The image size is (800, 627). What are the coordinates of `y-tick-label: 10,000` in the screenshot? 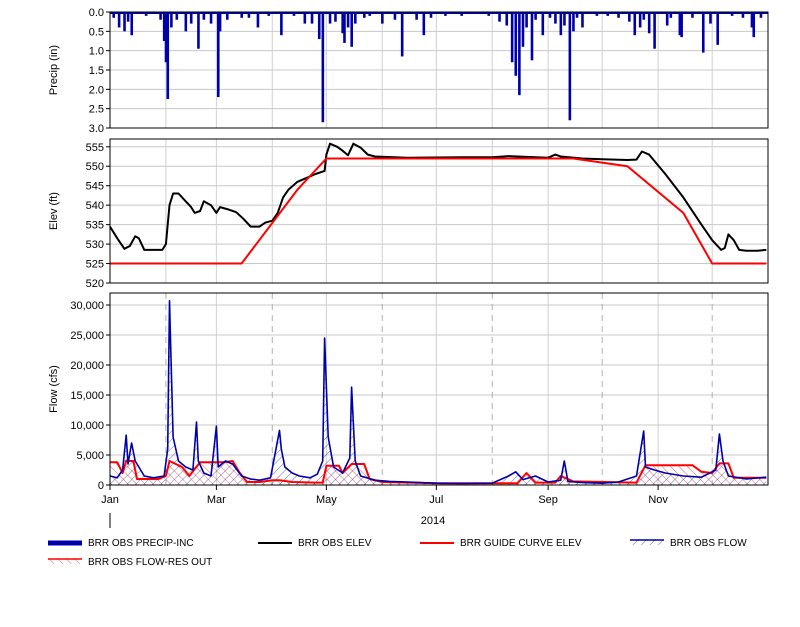 It's located at (87, 426).